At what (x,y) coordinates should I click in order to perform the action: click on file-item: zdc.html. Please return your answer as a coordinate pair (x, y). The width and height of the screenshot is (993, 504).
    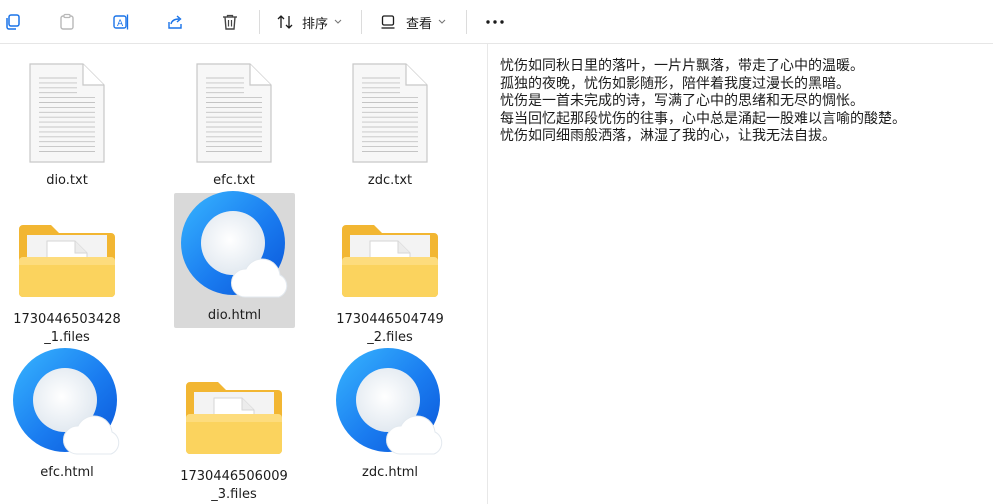
    Looking at the image, I should click on (390, 415).